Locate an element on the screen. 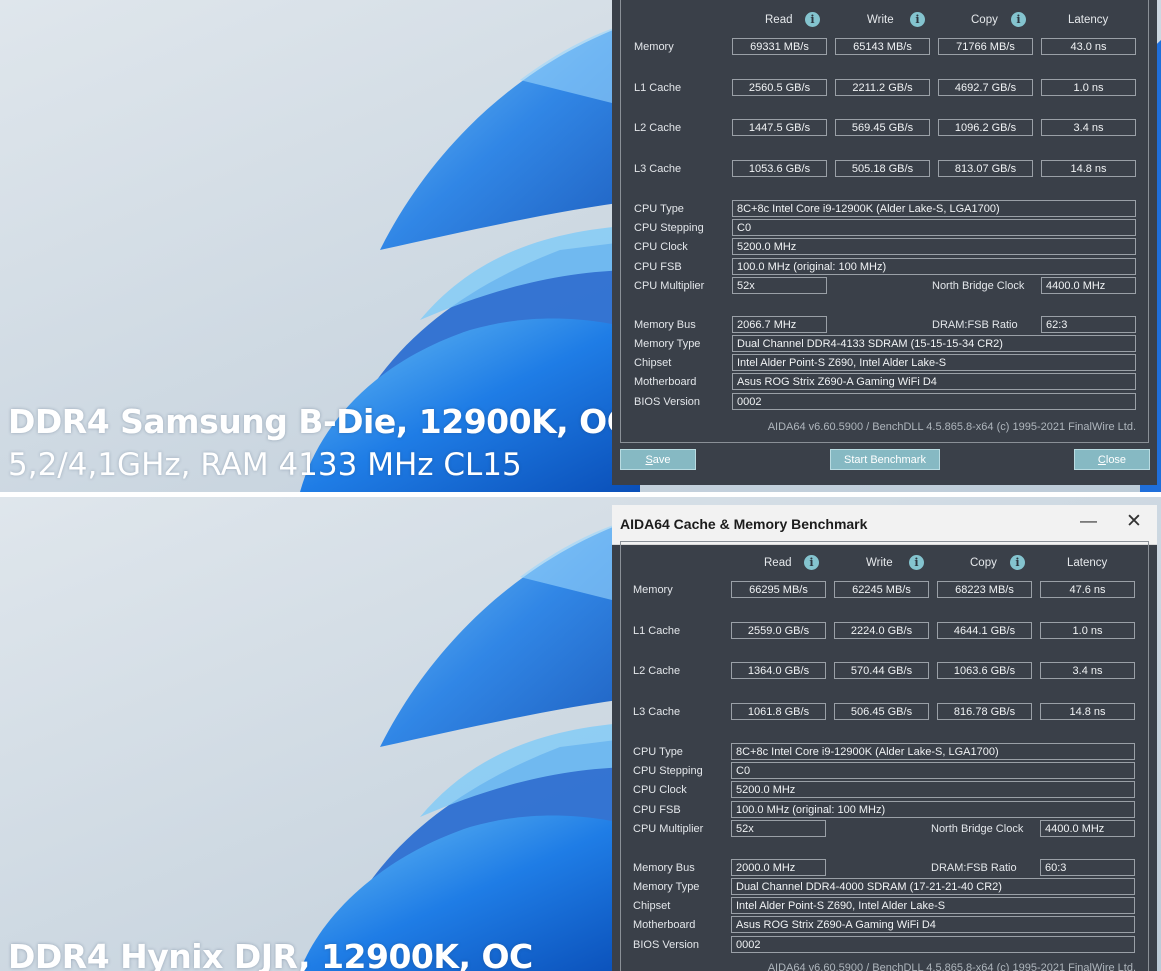 The image size is (1161, 971). start-benchmark-button: Start Benchmark is located at coordinates (885, 459).